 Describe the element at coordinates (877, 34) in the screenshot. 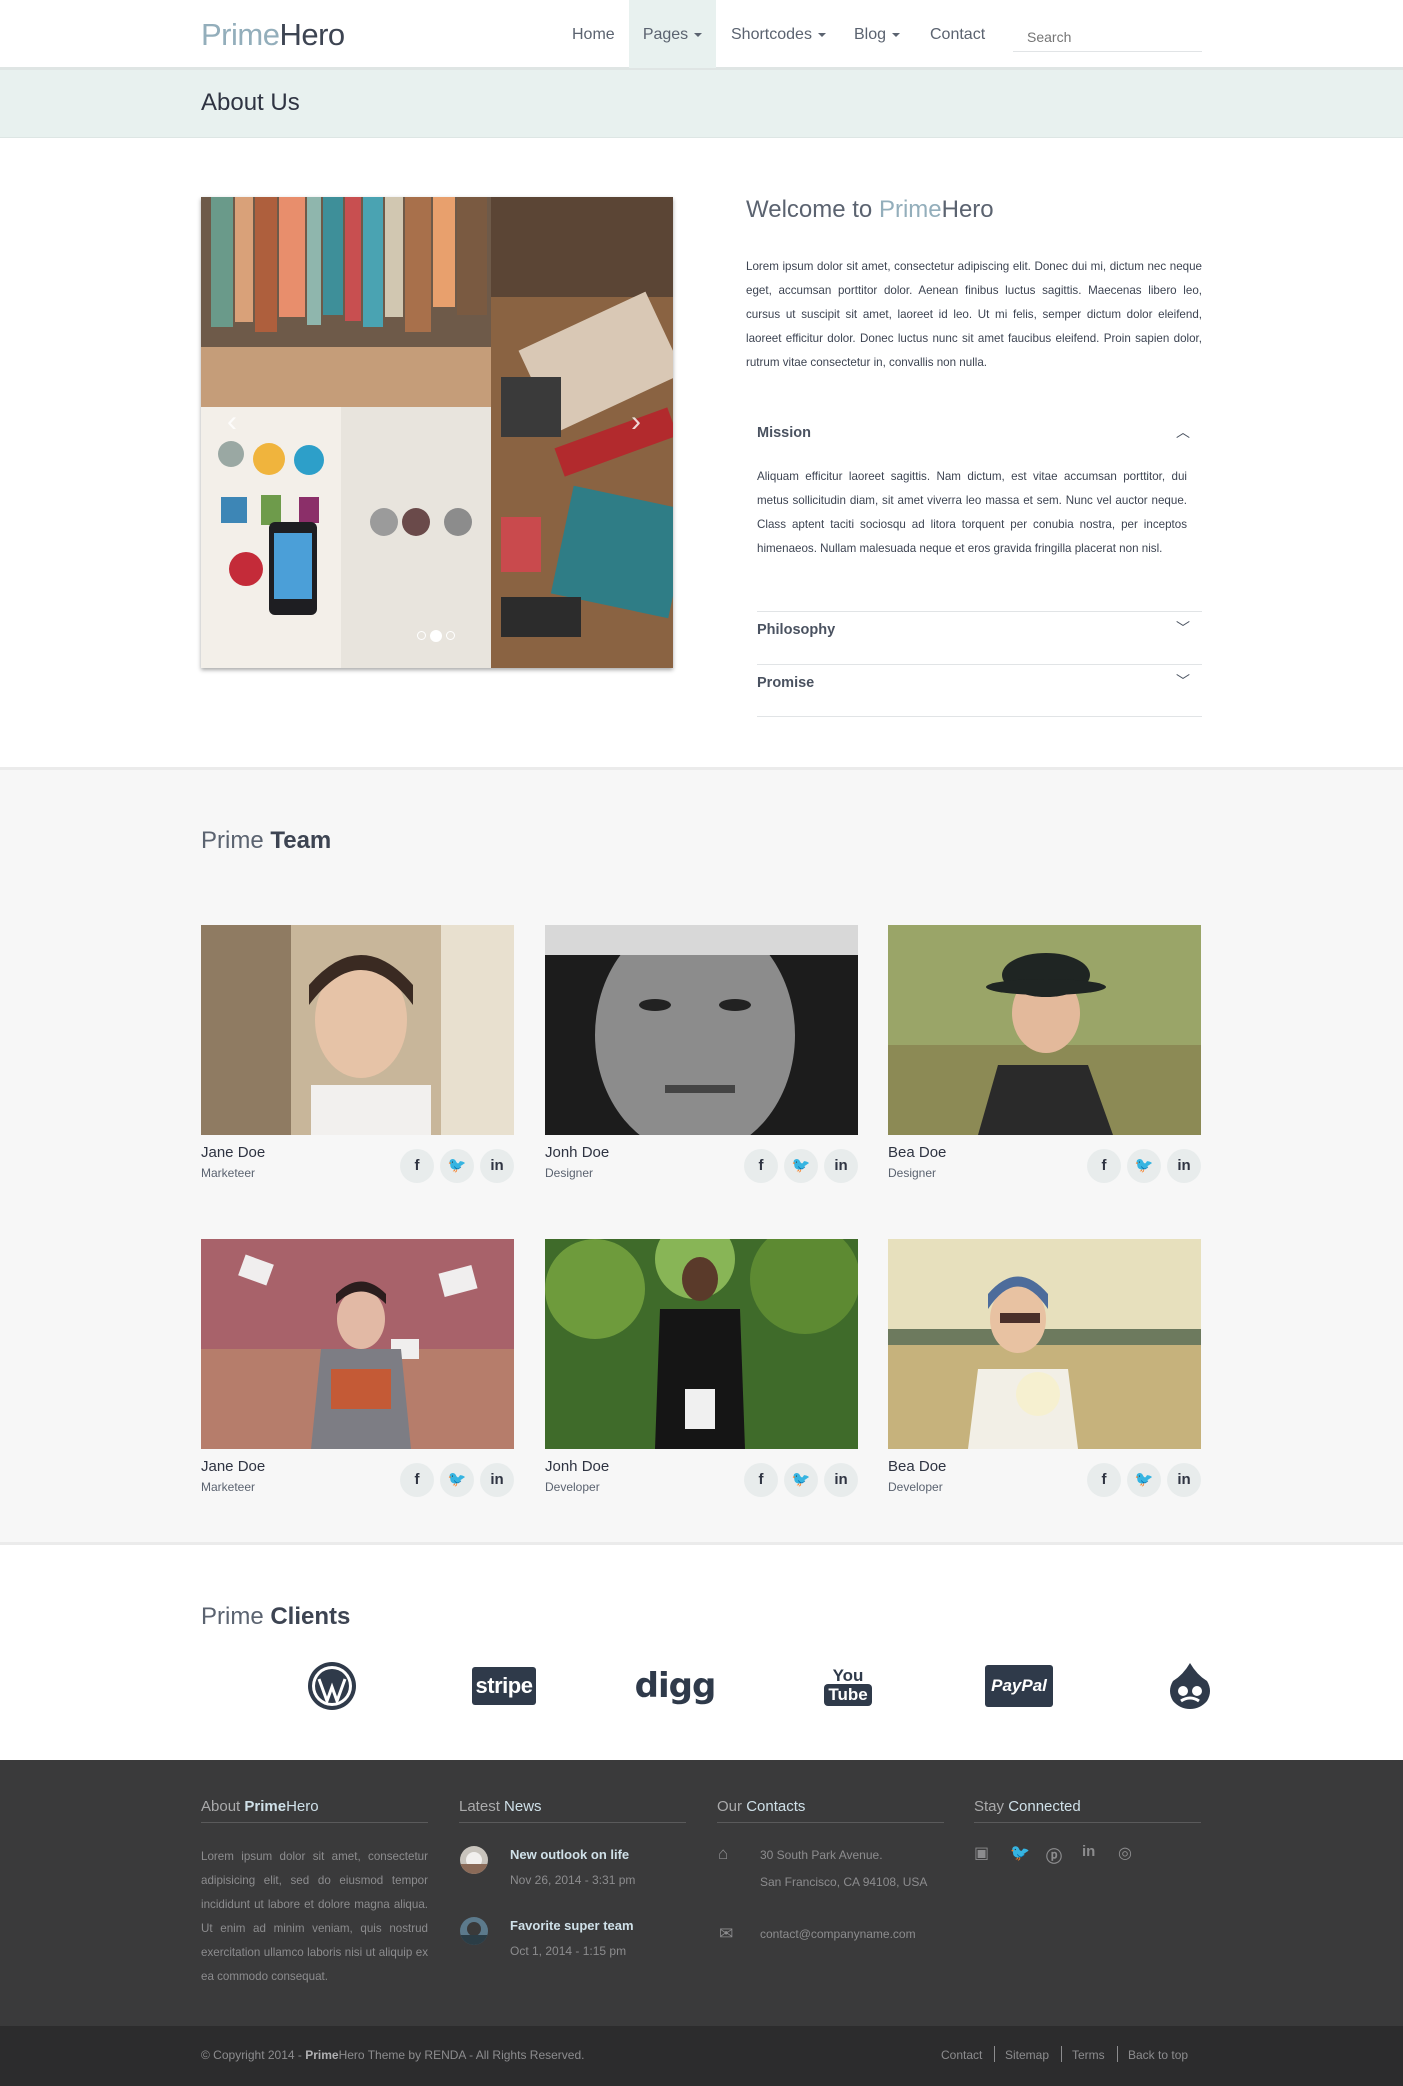

I see `nav-blog: Blog` at that location.